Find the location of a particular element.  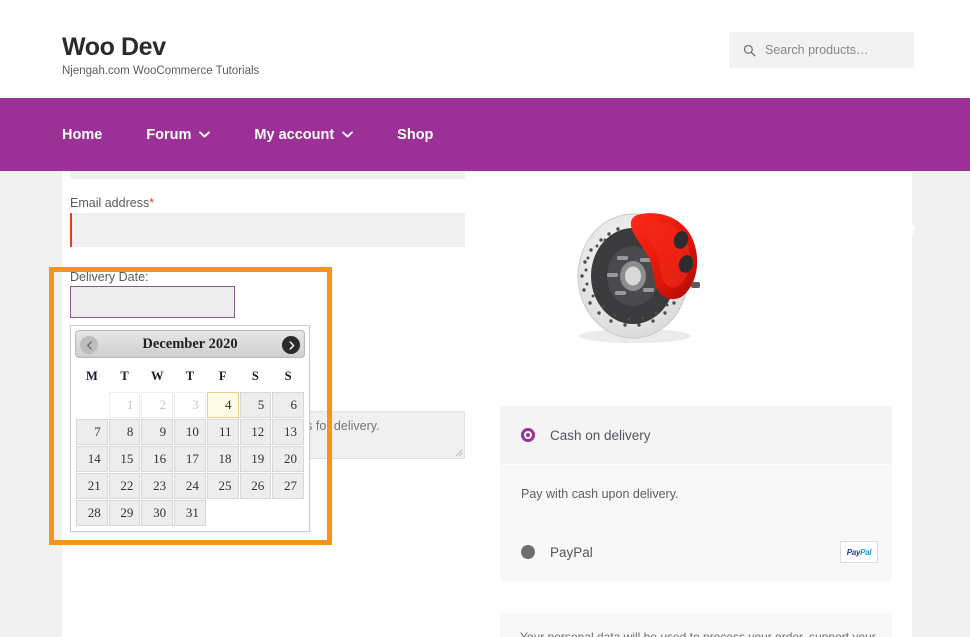

day-header: S is located at coordinates (255, 376).